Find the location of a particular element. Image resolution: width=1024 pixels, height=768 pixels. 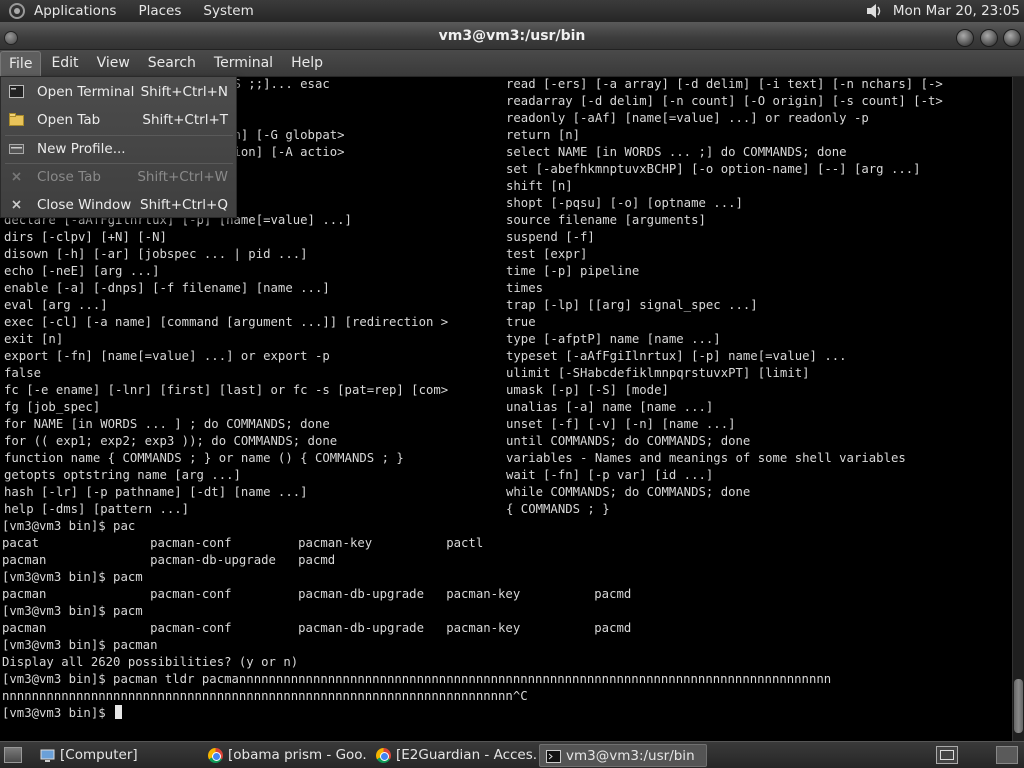

terminal-line: exit [n] is located at coordinates (34, 339).